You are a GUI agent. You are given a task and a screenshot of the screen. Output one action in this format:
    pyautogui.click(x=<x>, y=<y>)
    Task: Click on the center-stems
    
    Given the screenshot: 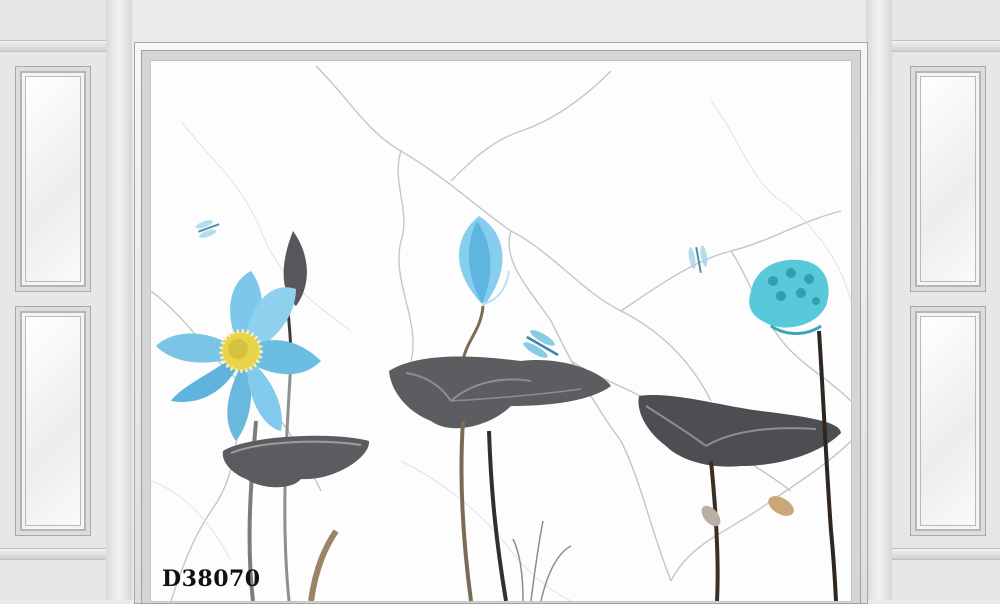 What is the action you would take?
    pyautogui.click(x=483, y=510)
    